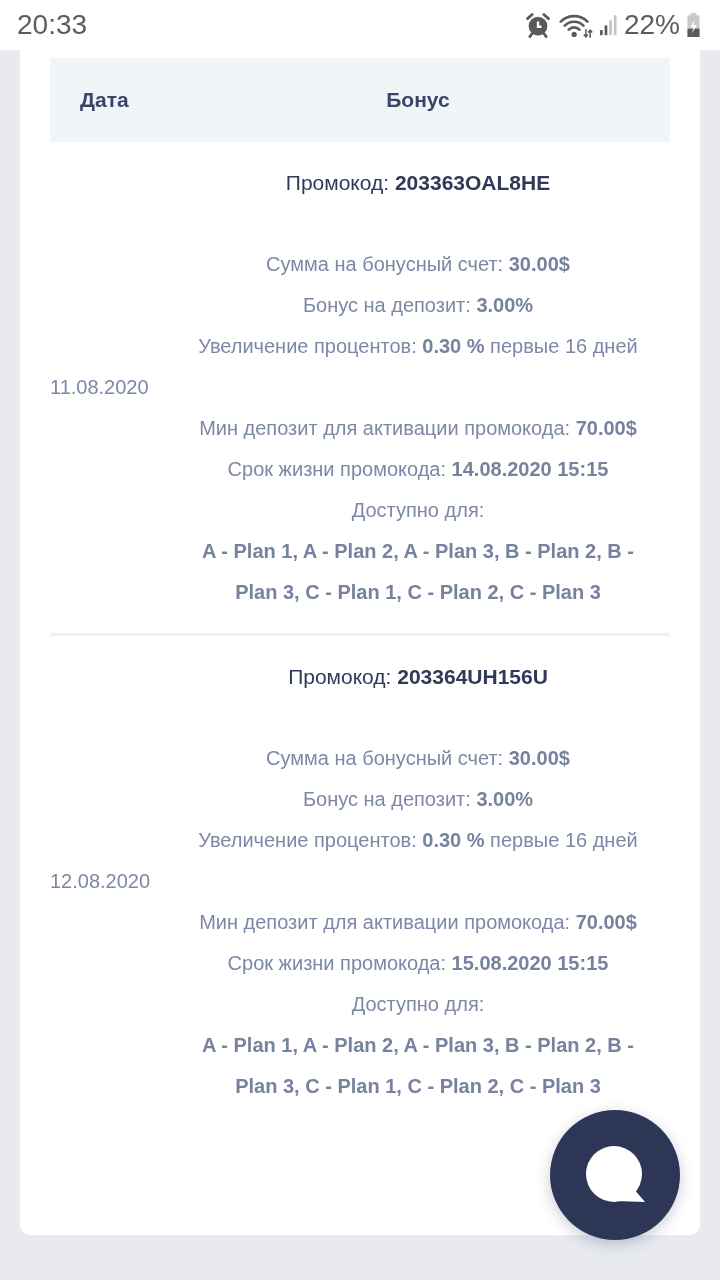  What do you see at coordinates (104, 100) in the screenshot?
I see `column-header: Дата` at bounding box center [104, 100].